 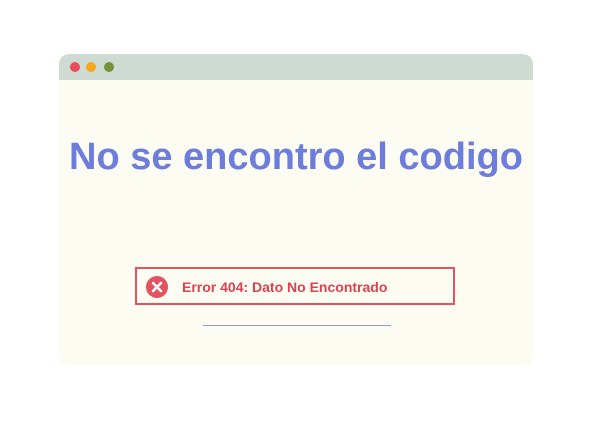 I want to click on error-message-box: Error 404: Dato No Encontrado, so click(x=295, y=286).